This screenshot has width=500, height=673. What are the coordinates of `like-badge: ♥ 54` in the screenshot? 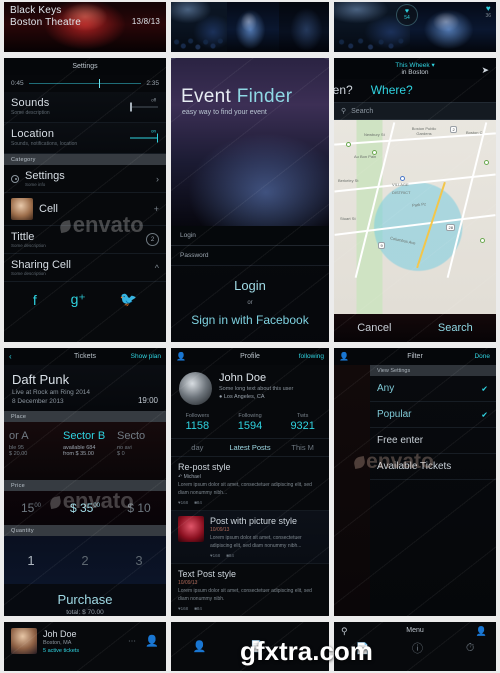 It's located at (407, 15).